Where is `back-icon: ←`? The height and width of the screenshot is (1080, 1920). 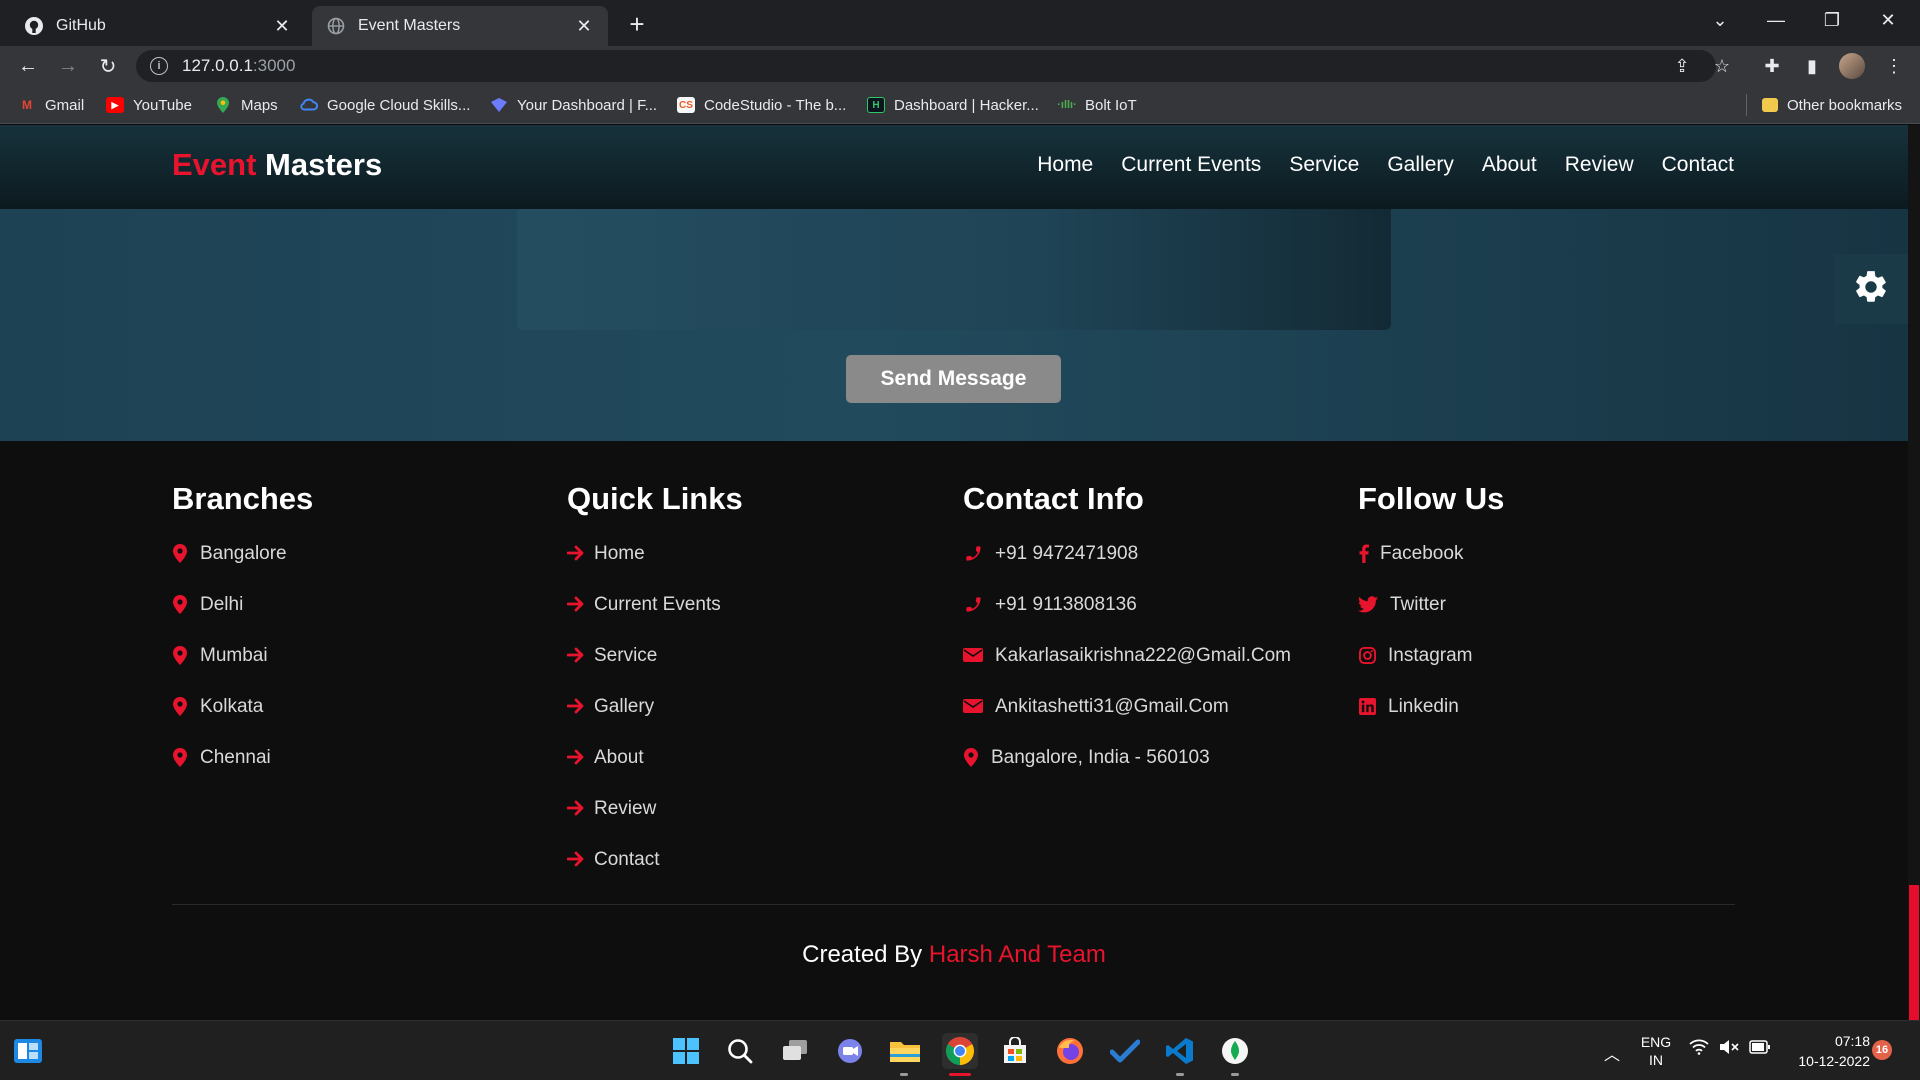 back-icon: ← is located at coordinates (28, 66).